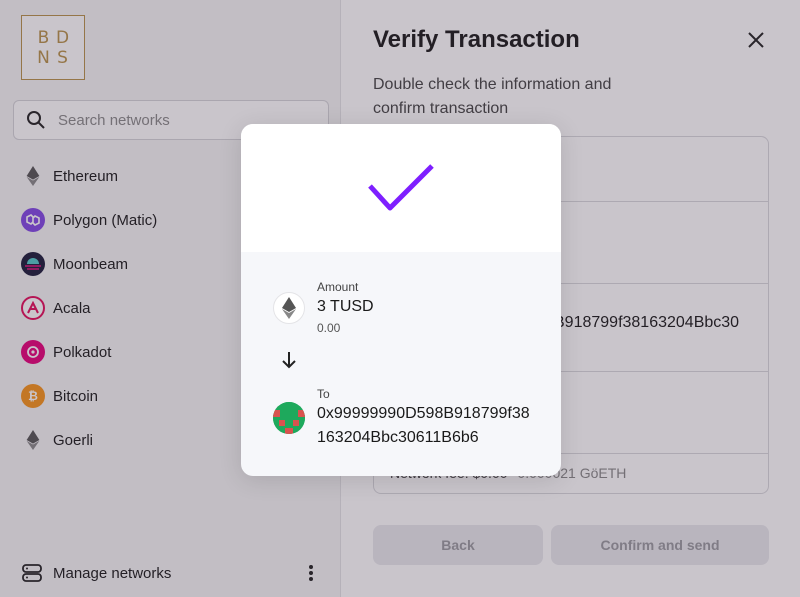  Describe the element at coordinates (323, 394) in the screenshot. I see `recipient-label: To` at that location.